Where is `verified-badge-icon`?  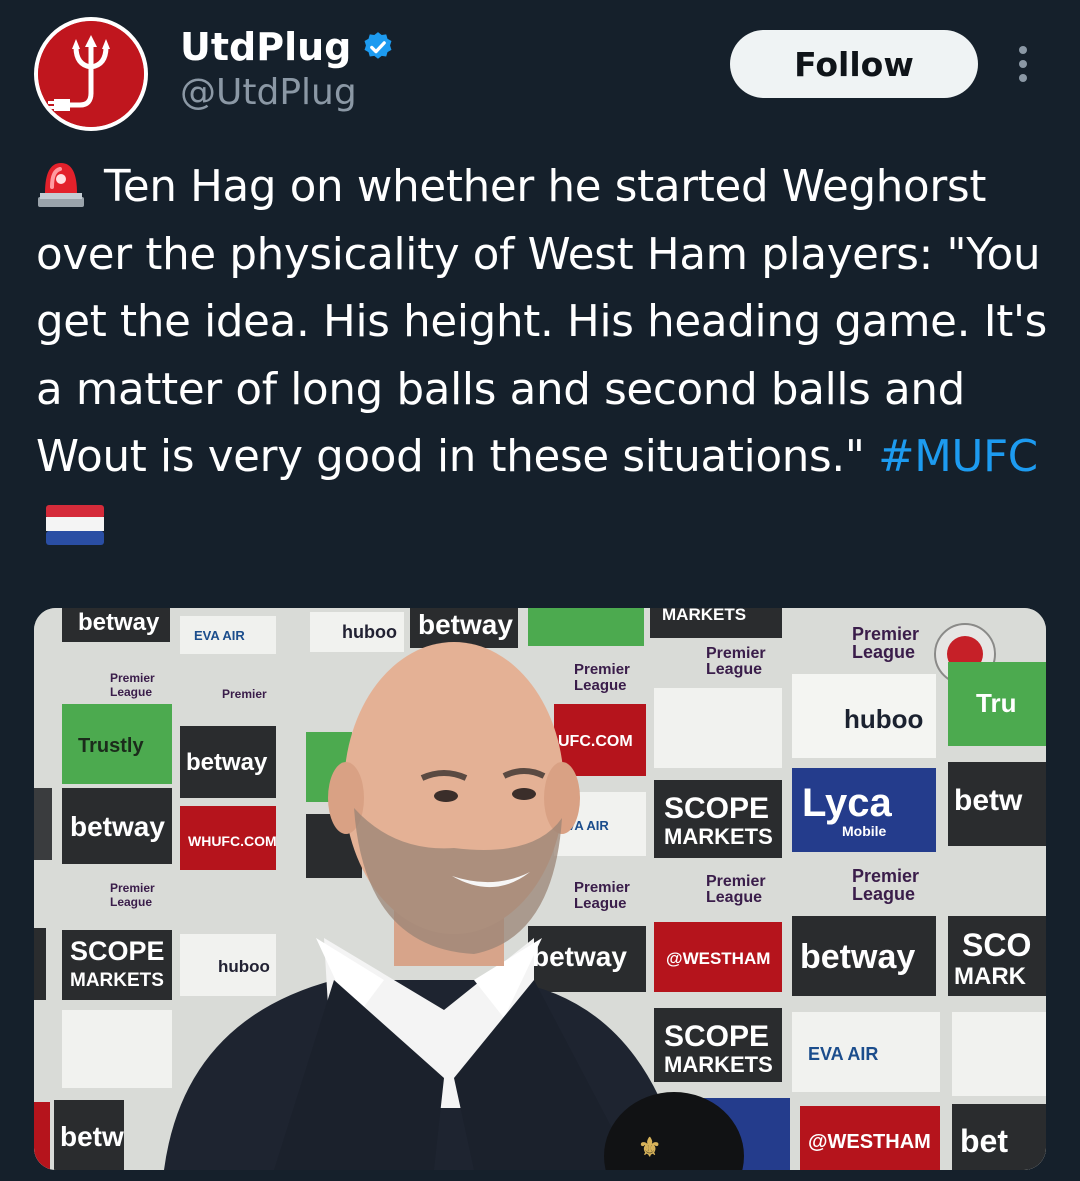
verified-badge-icon is located at coordinates (378, 45).